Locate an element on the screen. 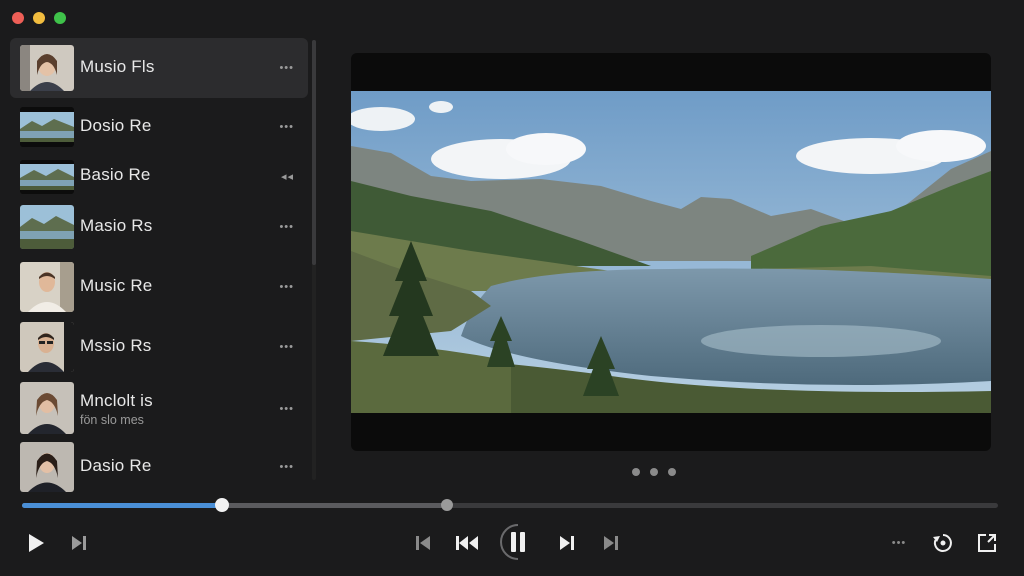 The image size is (1024, 576). pagination-dots is located at coordinates (654, 472).